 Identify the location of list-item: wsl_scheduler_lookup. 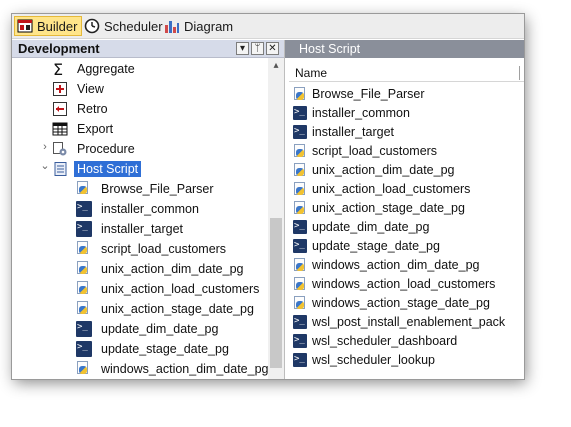
(364, 359).